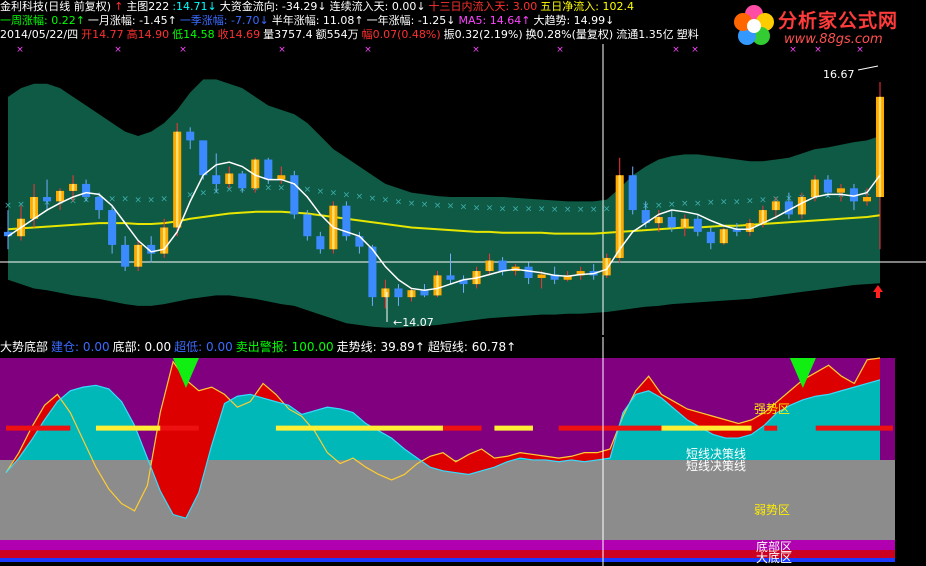 This screenshot has width=926, height=566. What do you see at coordinates (772, 510) in the screenshot?
I see `weak-zone-label: 弱势区` at bounding box center [772, 510].